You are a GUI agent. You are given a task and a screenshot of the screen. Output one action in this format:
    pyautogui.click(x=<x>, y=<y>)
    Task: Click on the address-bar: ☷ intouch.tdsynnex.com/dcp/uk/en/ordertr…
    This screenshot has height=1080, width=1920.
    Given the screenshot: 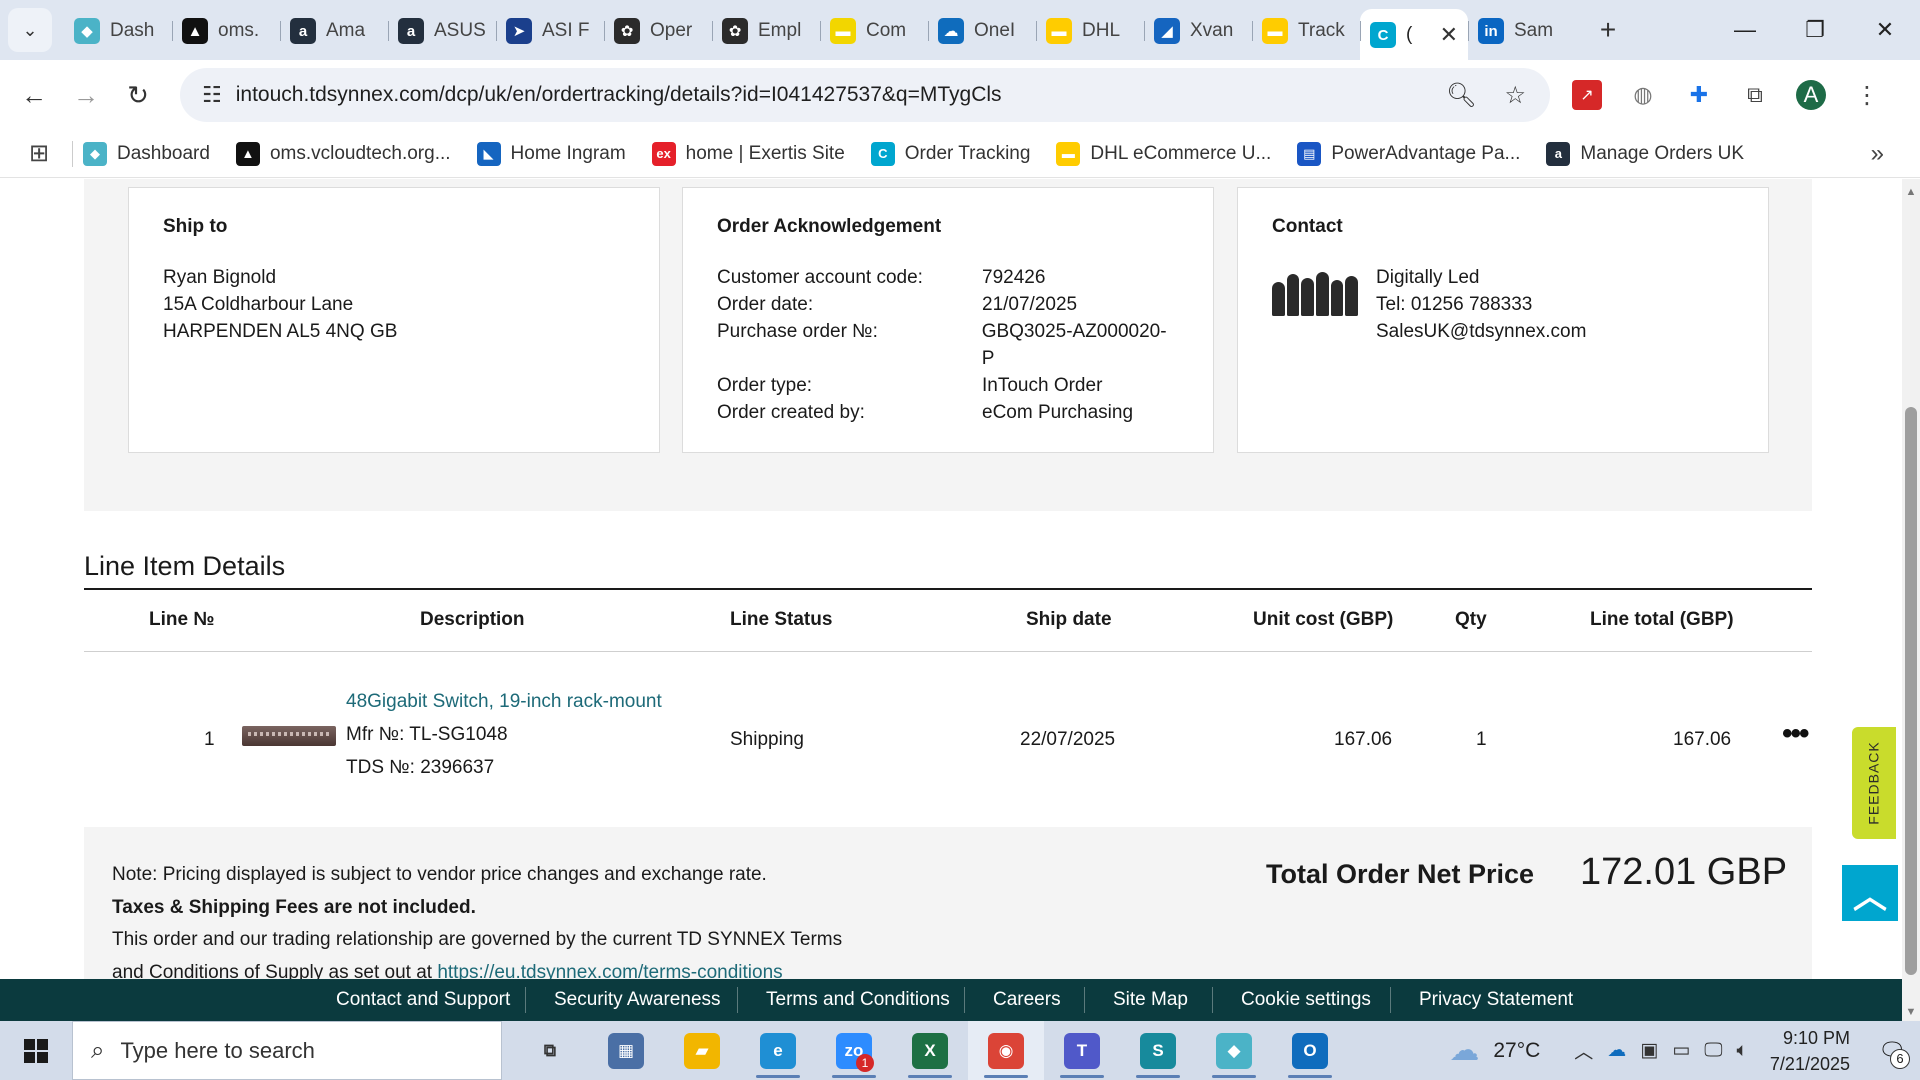 What is the action you would take?
    pyautogui.click(x=865, y=95)
    